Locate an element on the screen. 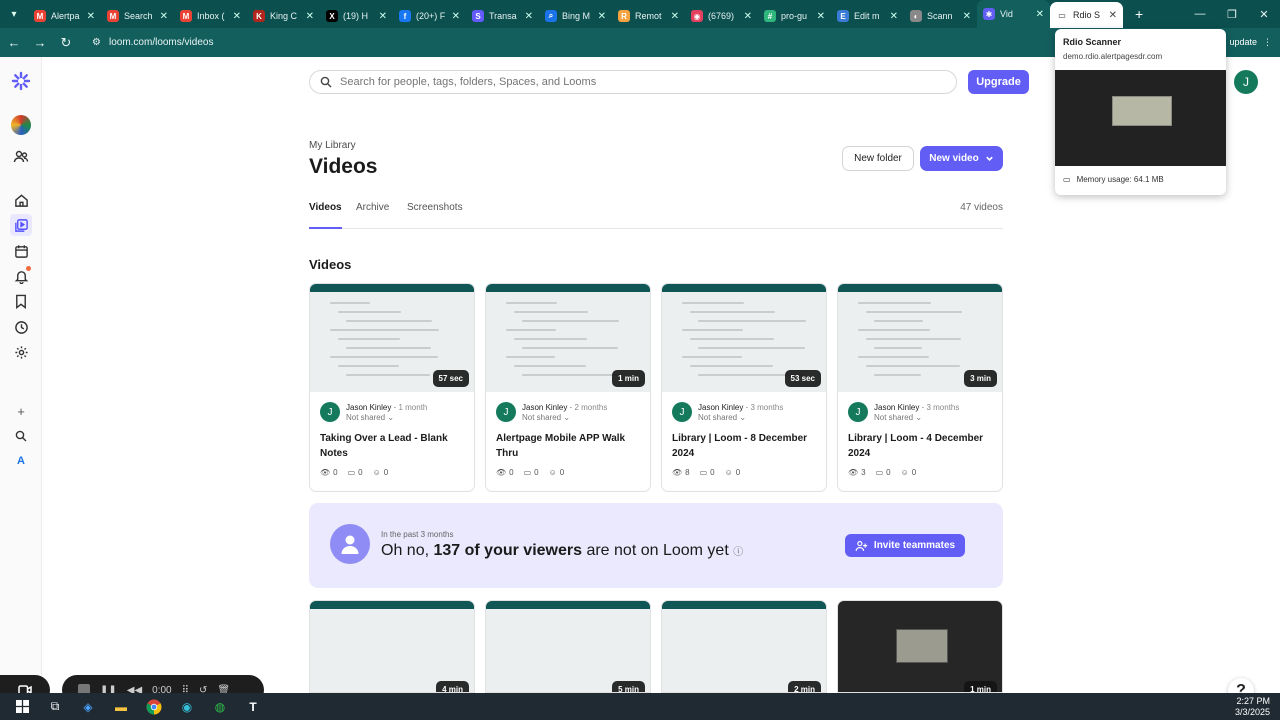 The width and height of the screenshot is (1280, 720). site-info-icon: ⚙ is located at coordinates (96, 42).